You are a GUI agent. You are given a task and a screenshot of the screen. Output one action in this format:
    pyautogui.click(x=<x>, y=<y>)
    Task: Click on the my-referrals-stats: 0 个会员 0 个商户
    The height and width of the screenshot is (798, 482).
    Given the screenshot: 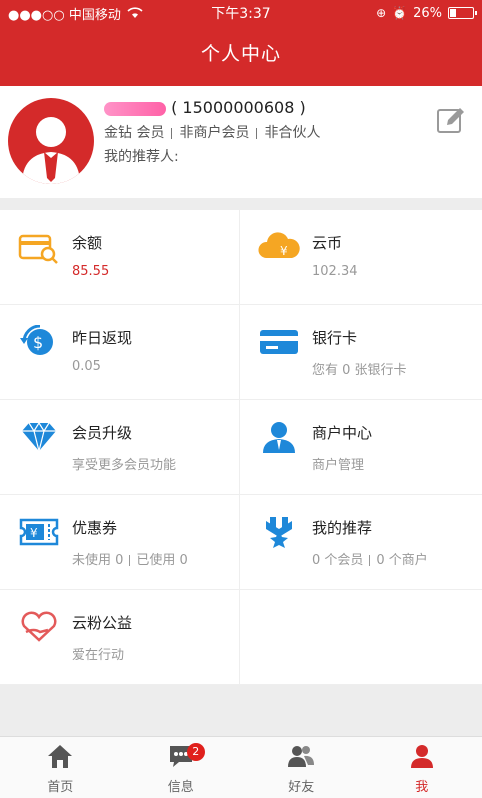 What is the action you would take?
    pyautogui.click(x=370, y=558)
    